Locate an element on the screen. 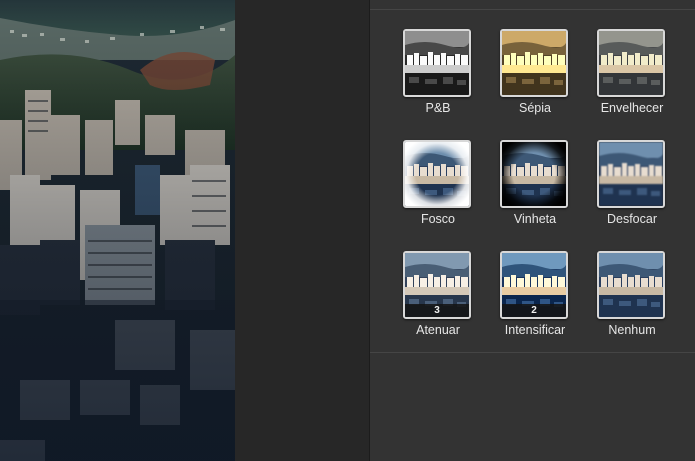 The width and height of the screenshot is (695, 461). effect-count-badge: 3 is located at coordinates (437, 310).